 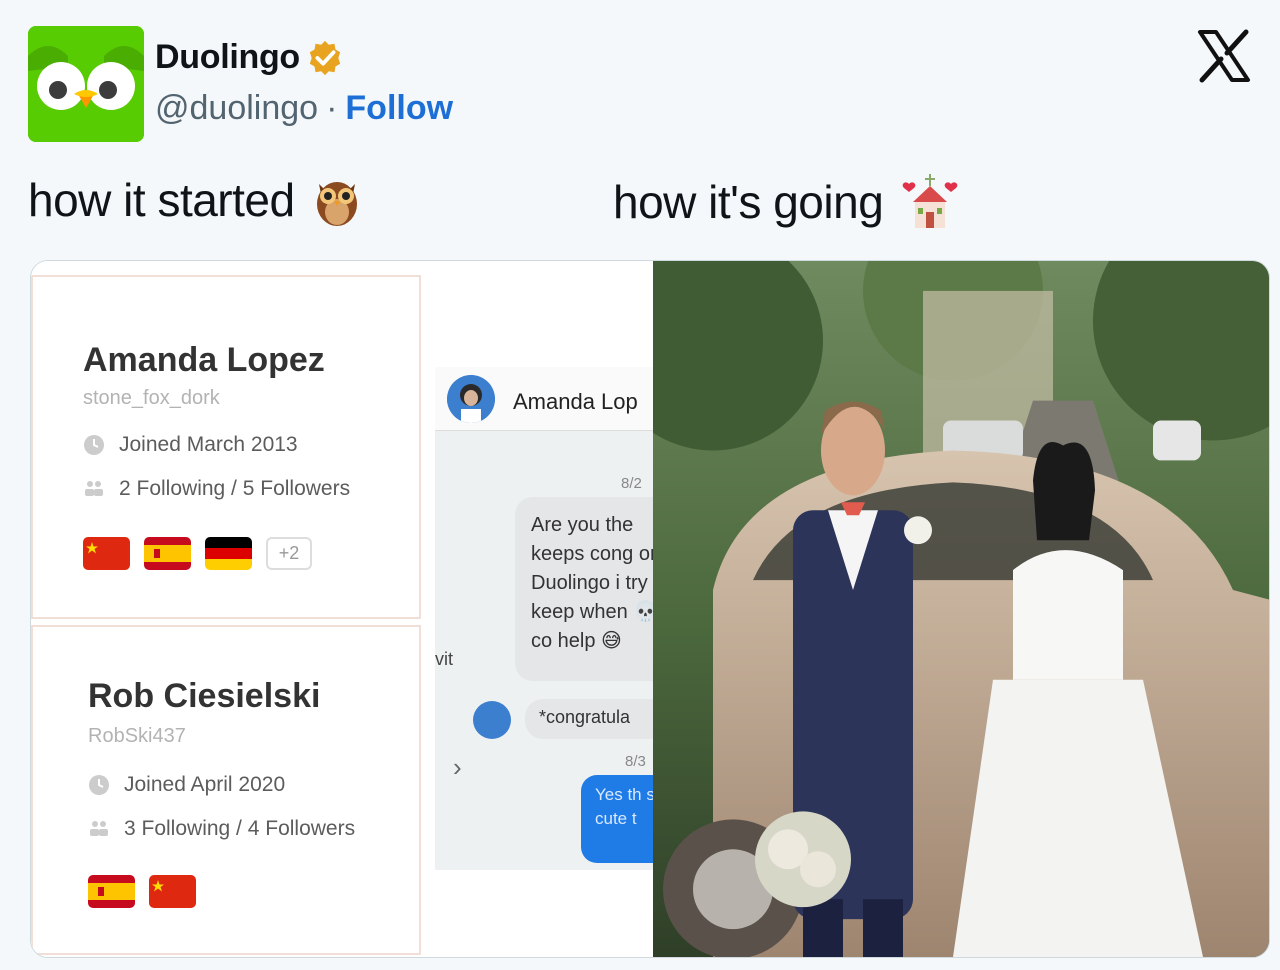 I want to click on chat-contact-name: Amanda Lop, so click(x=575, y=401).